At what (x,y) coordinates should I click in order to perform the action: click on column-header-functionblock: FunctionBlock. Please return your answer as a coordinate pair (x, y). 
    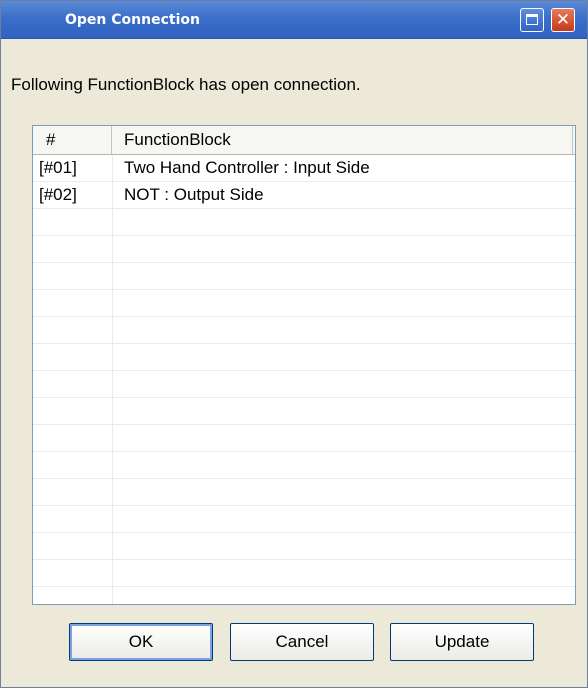
    Looking at the image, I should click on (343, 140).